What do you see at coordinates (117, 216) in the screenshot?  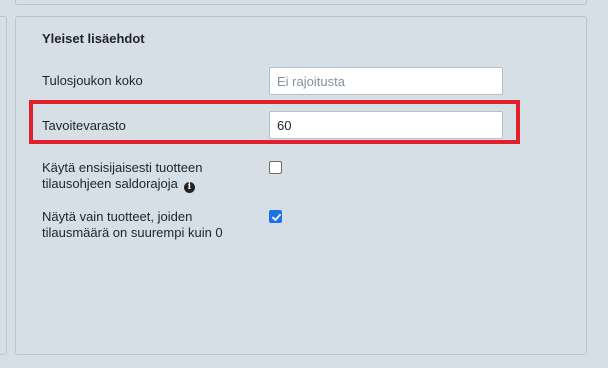 I see `show-only-positive-qty-label-line1: Näytä vain tuotteet, joiden` at bounding box center [117, 216].